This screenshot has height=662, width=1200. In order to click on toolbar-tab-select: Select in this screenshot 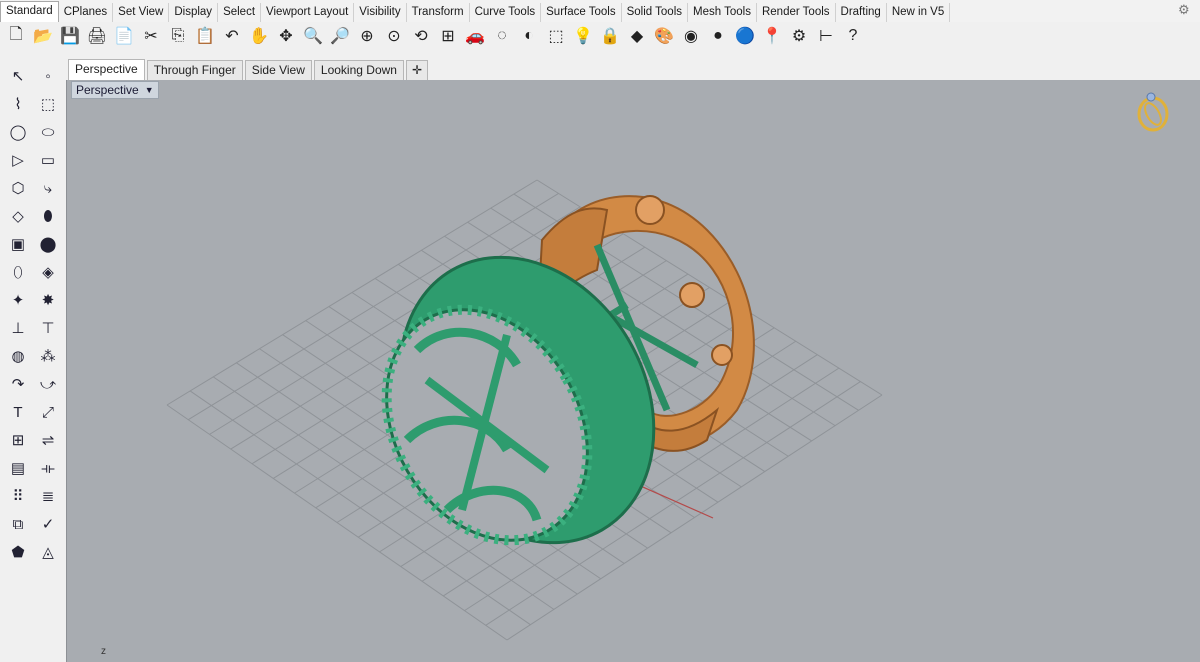, I will do `click(240, 12)`.